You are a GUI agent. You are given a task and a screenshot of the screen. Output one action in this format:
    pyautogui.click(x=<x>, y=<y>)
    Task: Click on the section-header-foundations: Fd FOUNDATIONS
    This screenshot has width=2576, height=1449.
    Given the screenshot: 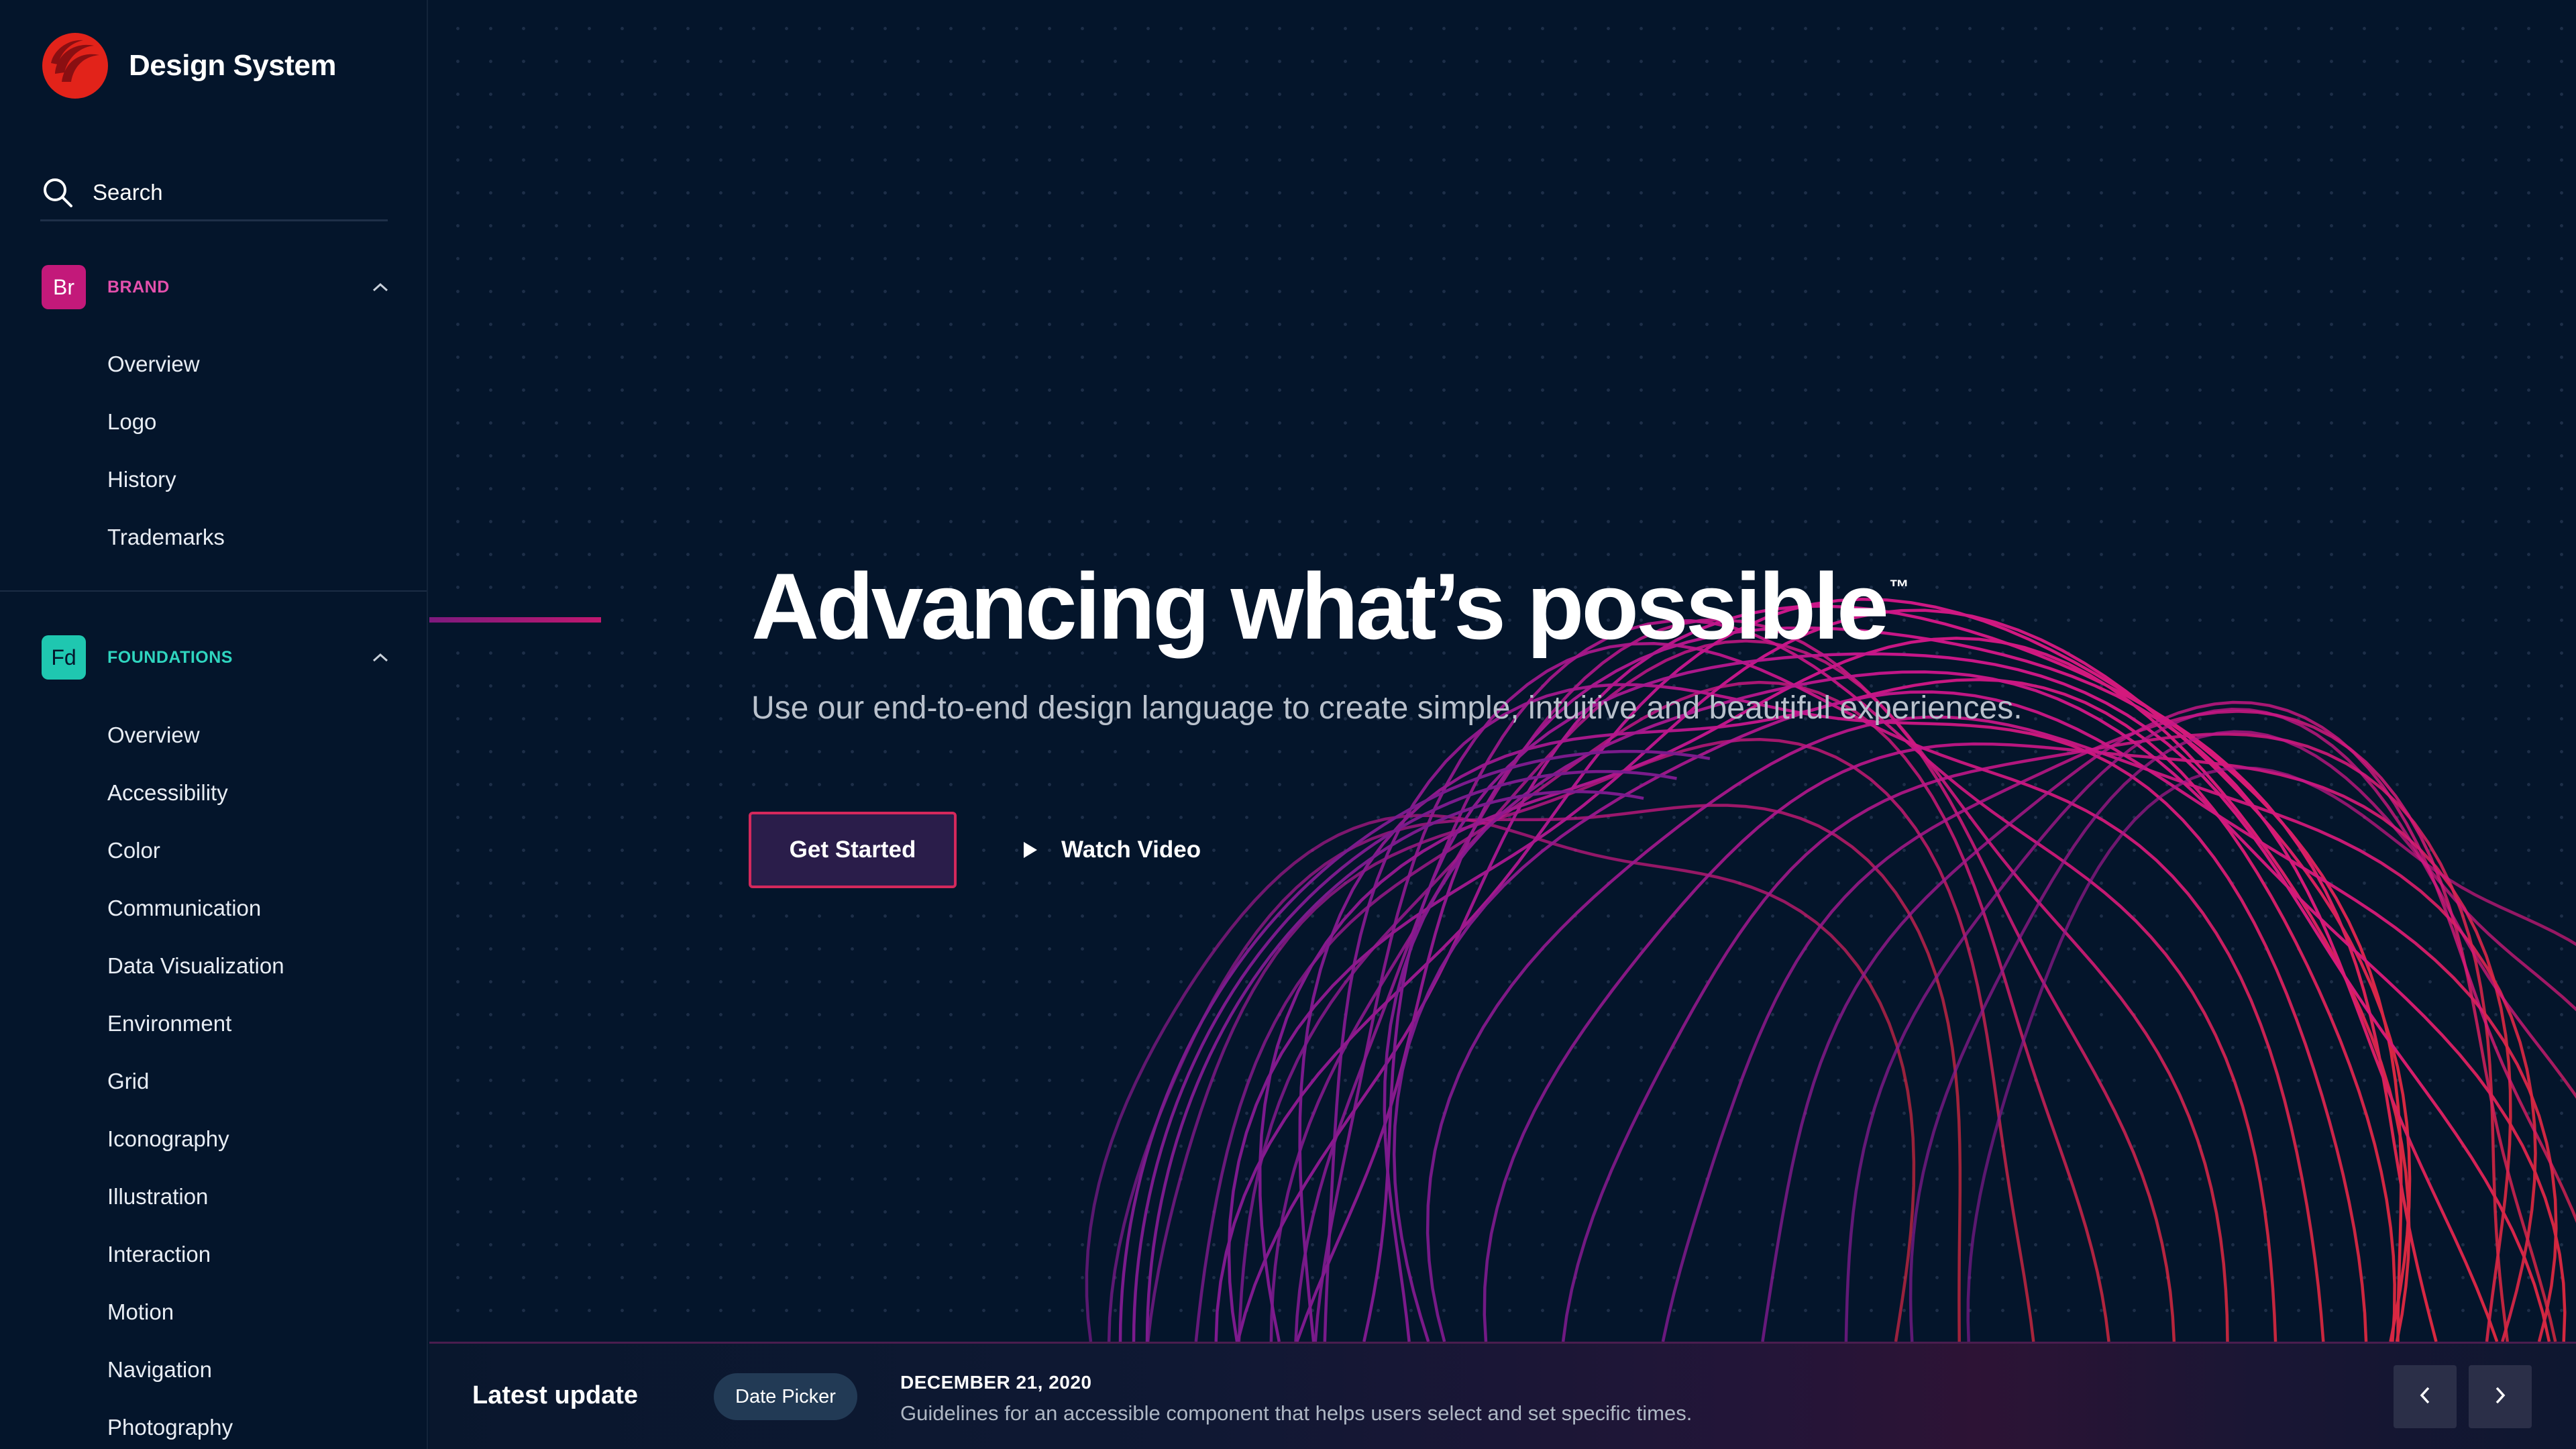 What is the action you would take?
    pyautogui.click(x=216, y=657)
    